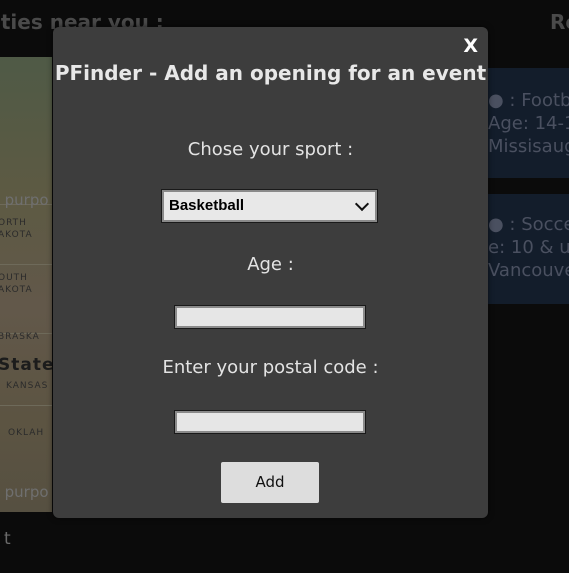 This screenshot has height=573, width=569. Describe the element at coordinates (270, 367) in the screenshot. I see `postal-code-label: Enter your postal code :` at that location.